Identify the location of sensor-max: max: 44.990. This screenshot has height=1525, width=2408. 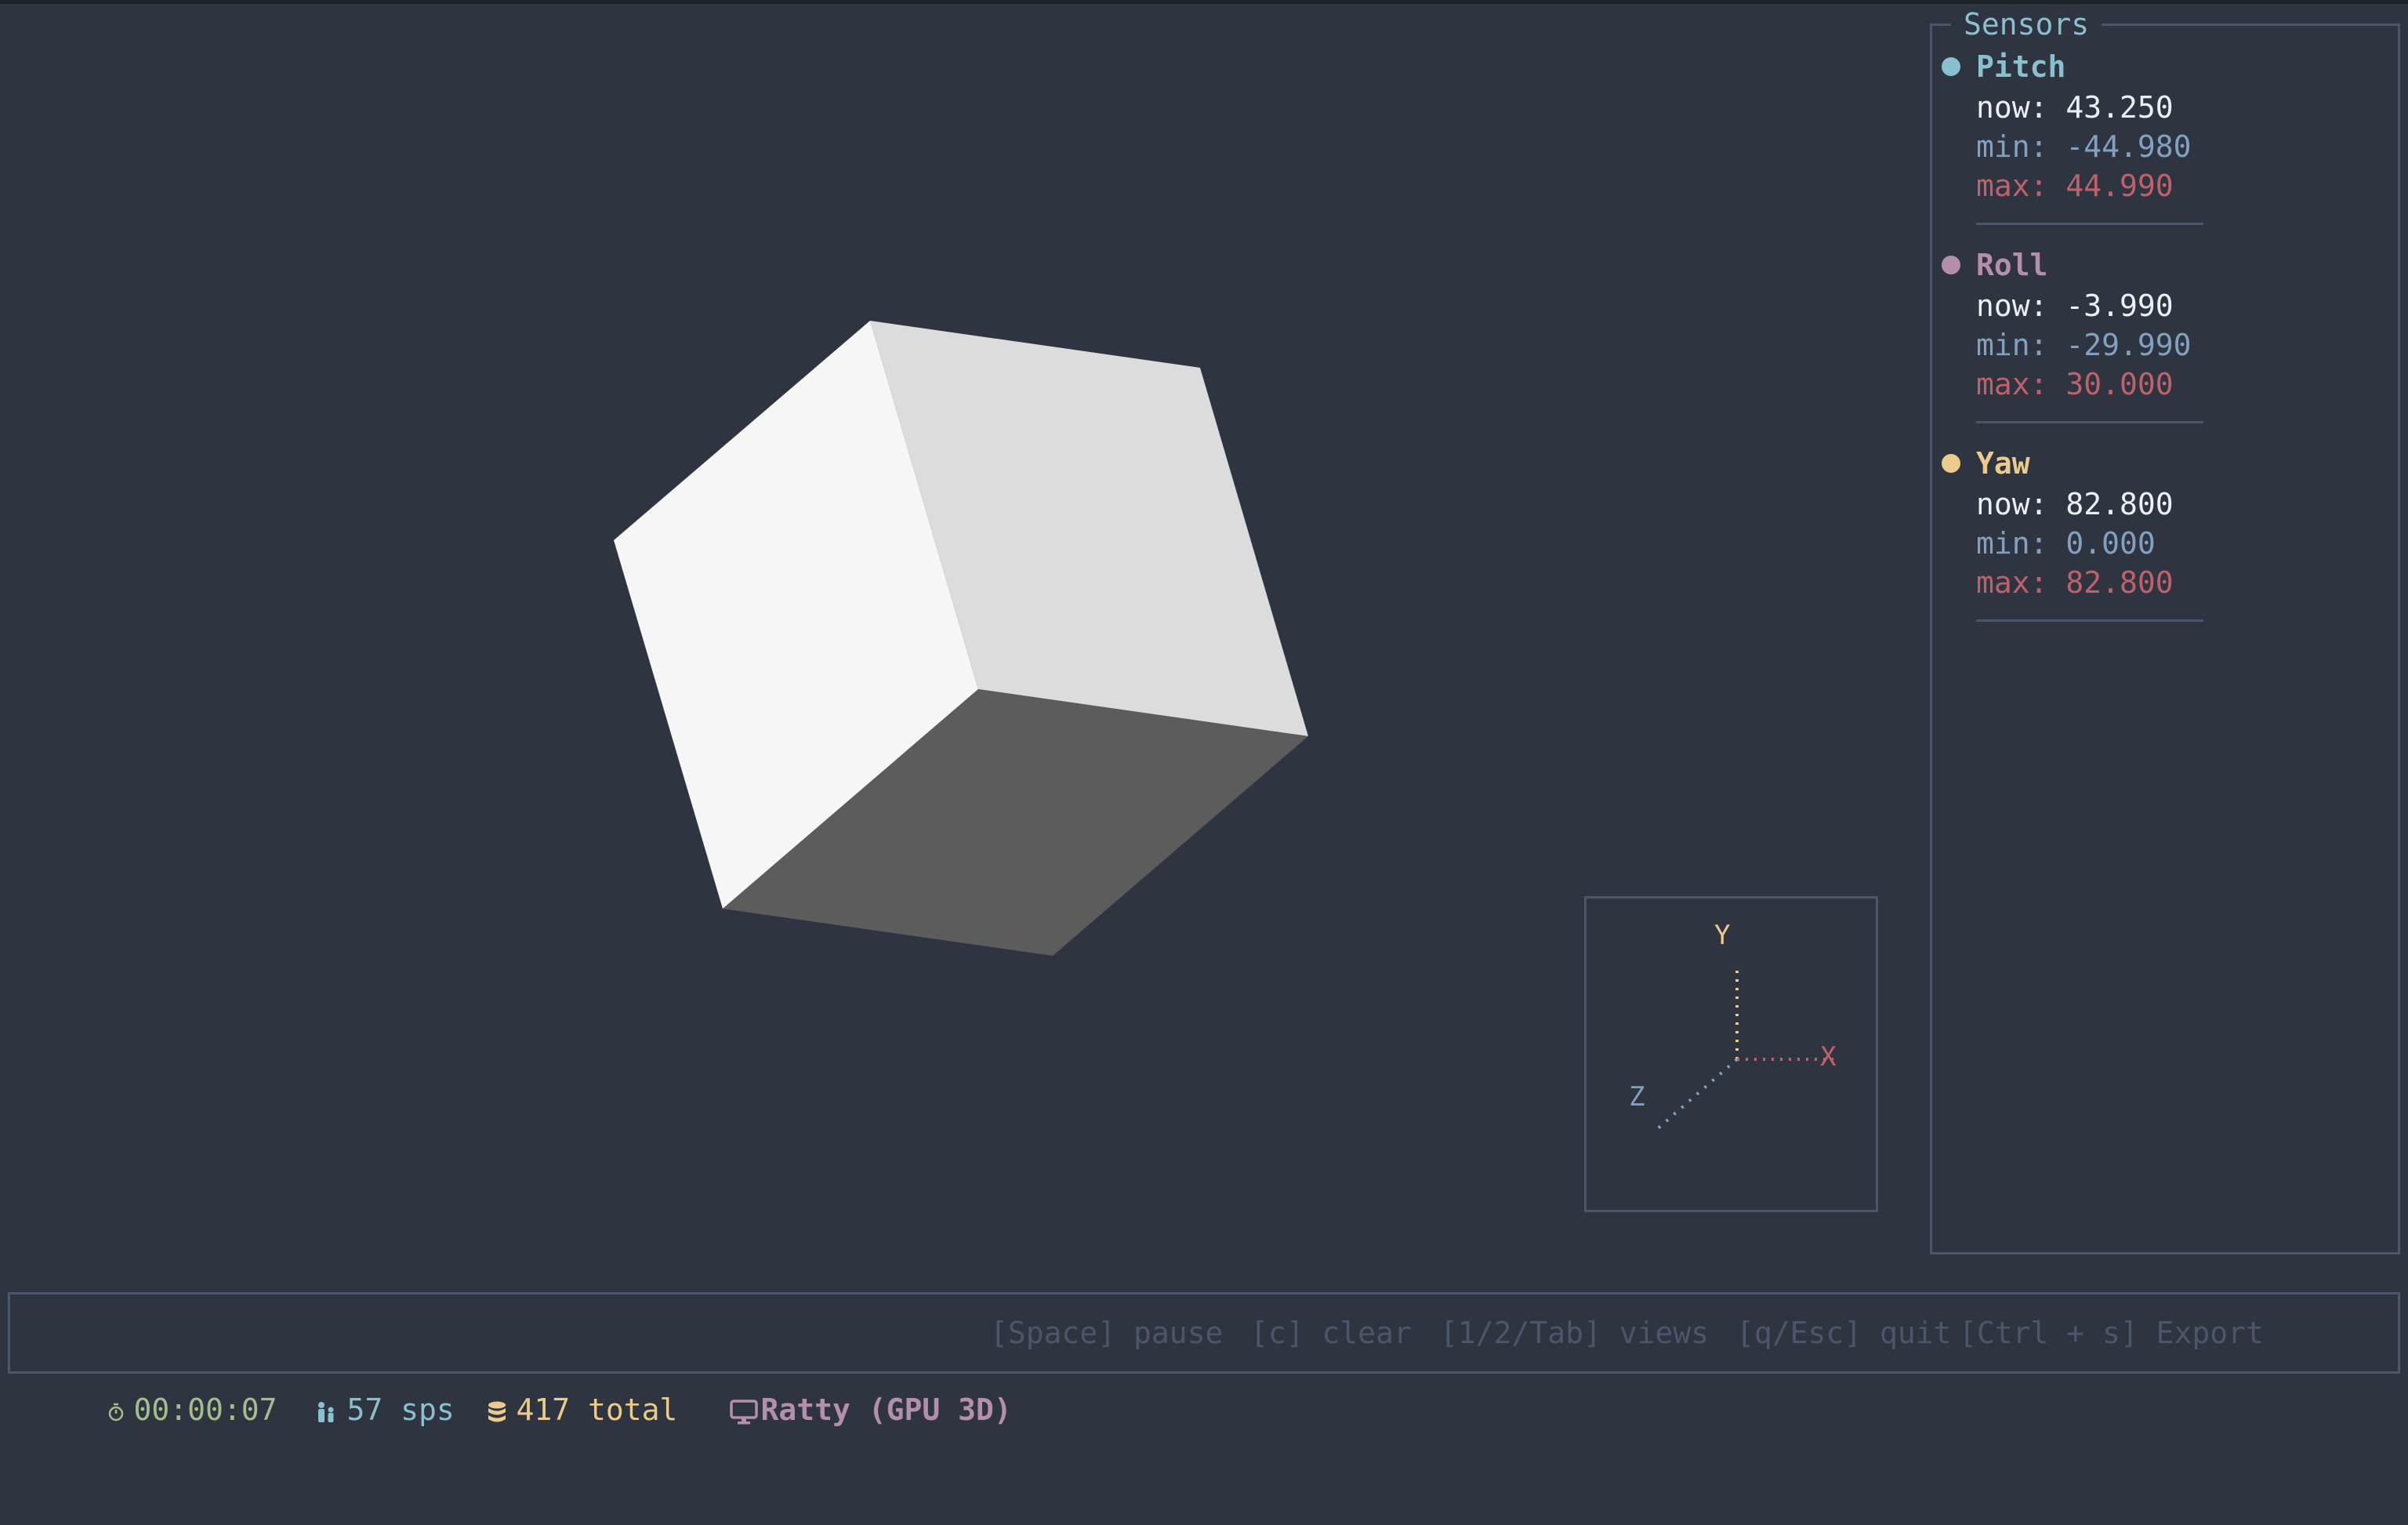
(2075, 186).